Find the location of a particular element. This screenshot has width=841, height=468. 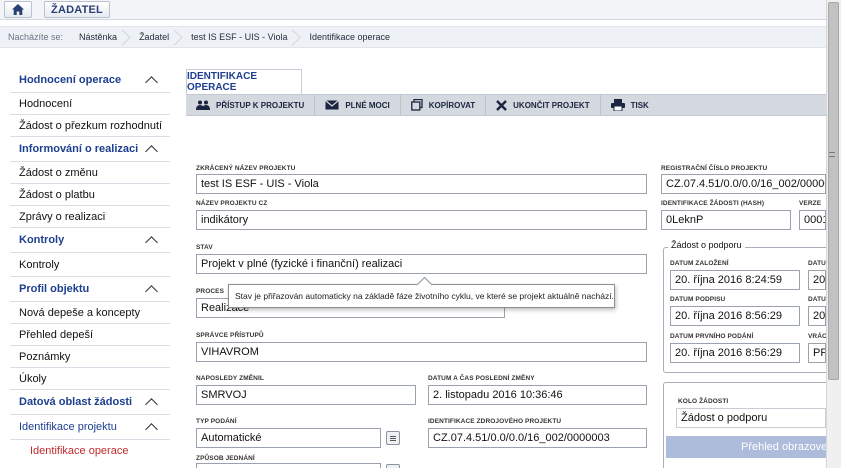

datum-zalozeni-label: DATUM ZALOŽENÍ is located at coordinates (699, 263).